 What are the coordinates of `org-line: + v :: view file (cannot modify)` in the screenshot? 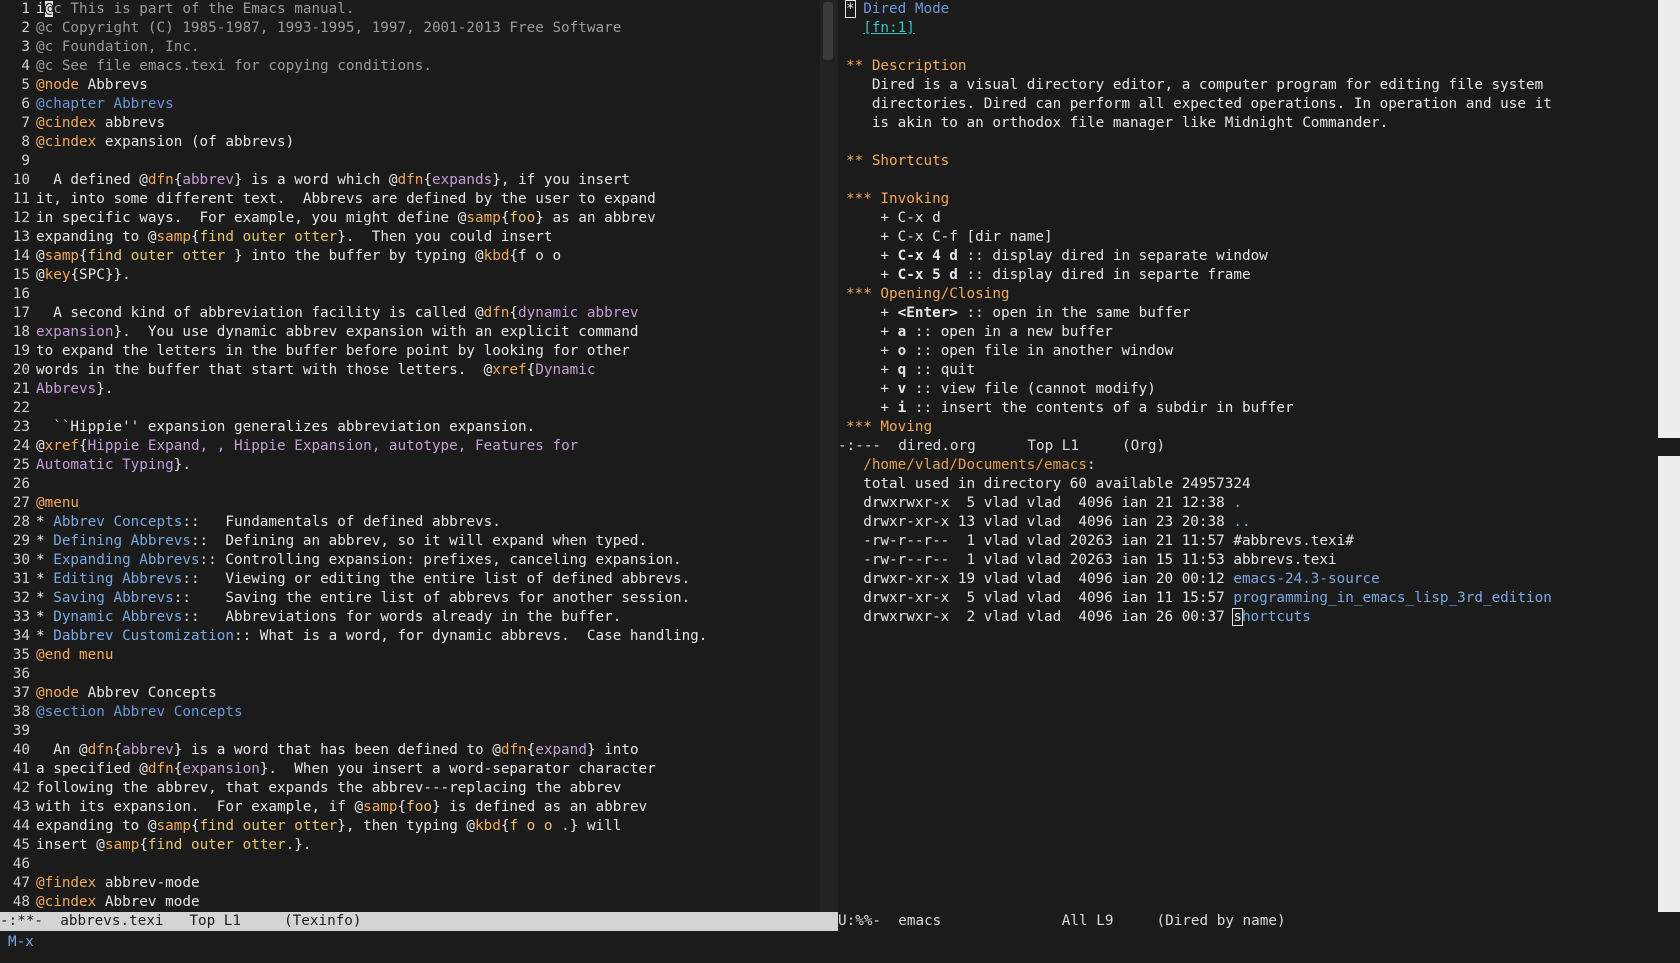 It's located at (1248, 389).